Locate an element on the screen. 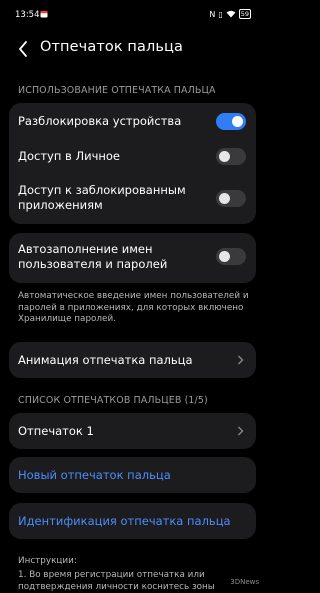 This screenshot has height=593, width=320. identify-fingerprint-button: Идентификация отпечатка пальца is located at coordinates (132, 521).